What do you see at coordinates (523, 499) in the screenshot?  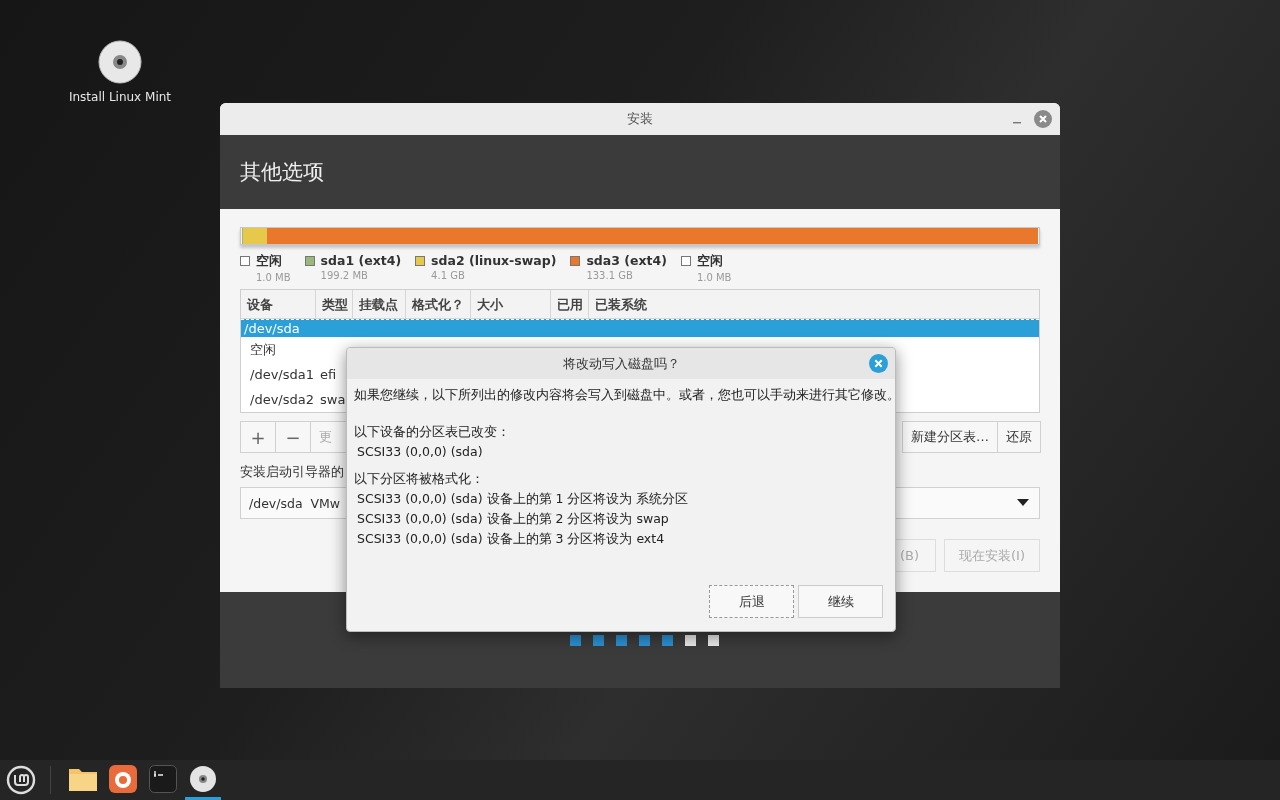 I see `change-item: SCSI33 (0,0,0) (sda) 设备上的第 1 分区将设为 系统分区` at bounding box center [523, 499].